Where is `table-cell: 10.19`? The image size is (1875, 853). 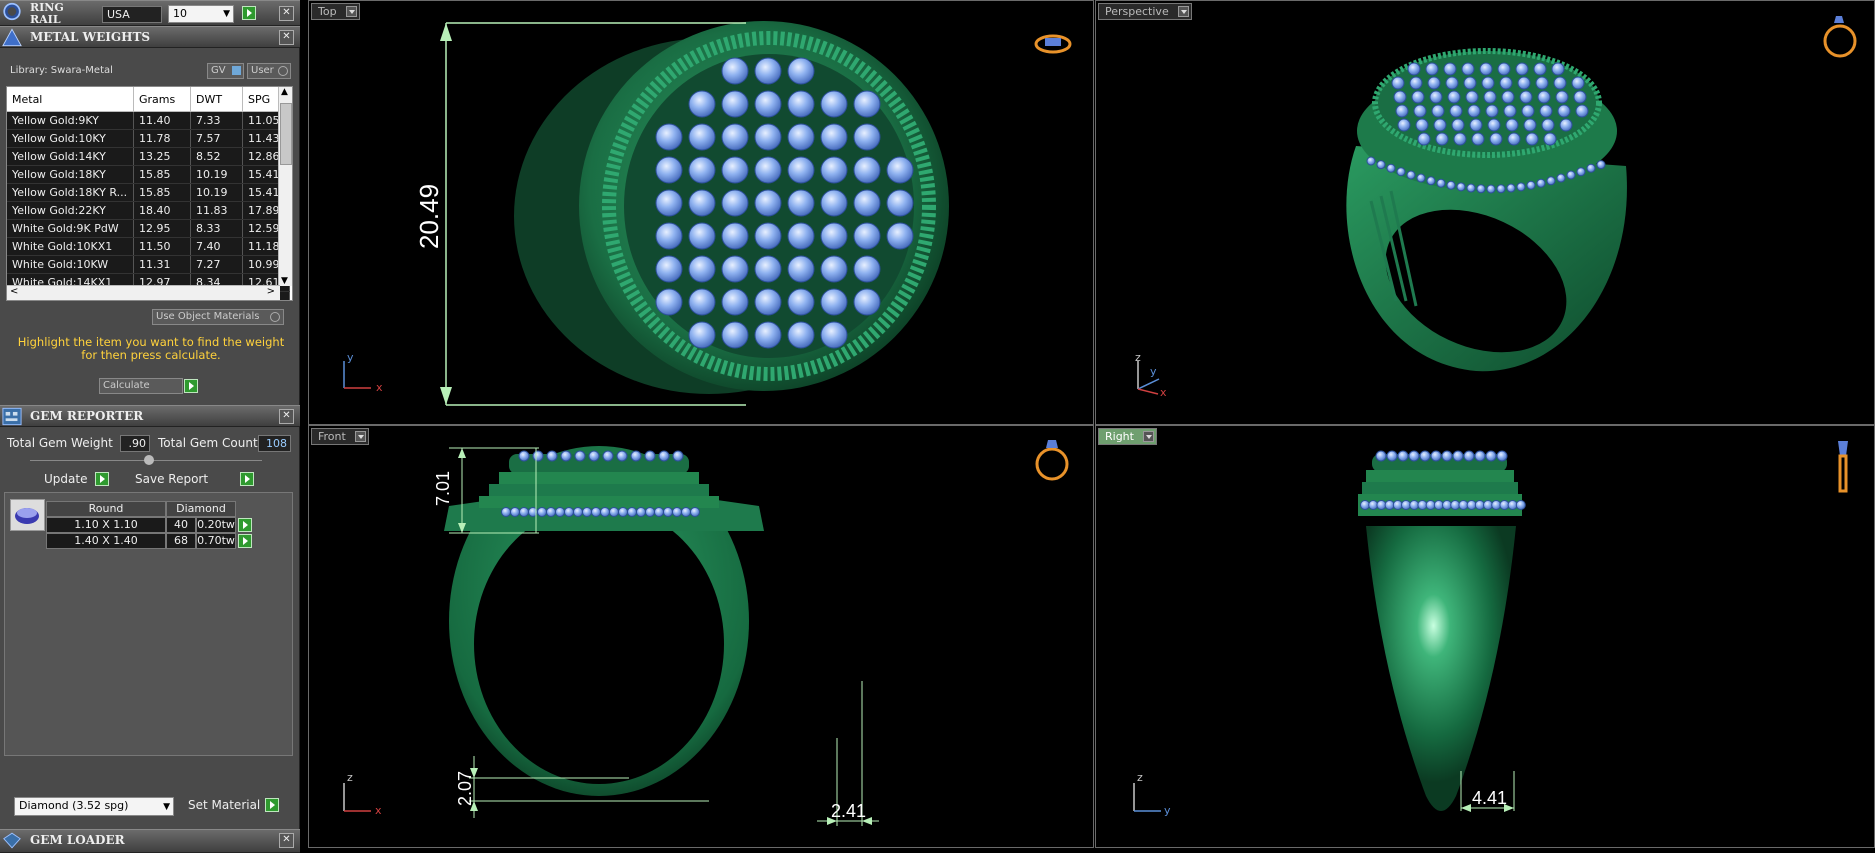 table-cell: 10.19 is located at coordinates (216, 174).